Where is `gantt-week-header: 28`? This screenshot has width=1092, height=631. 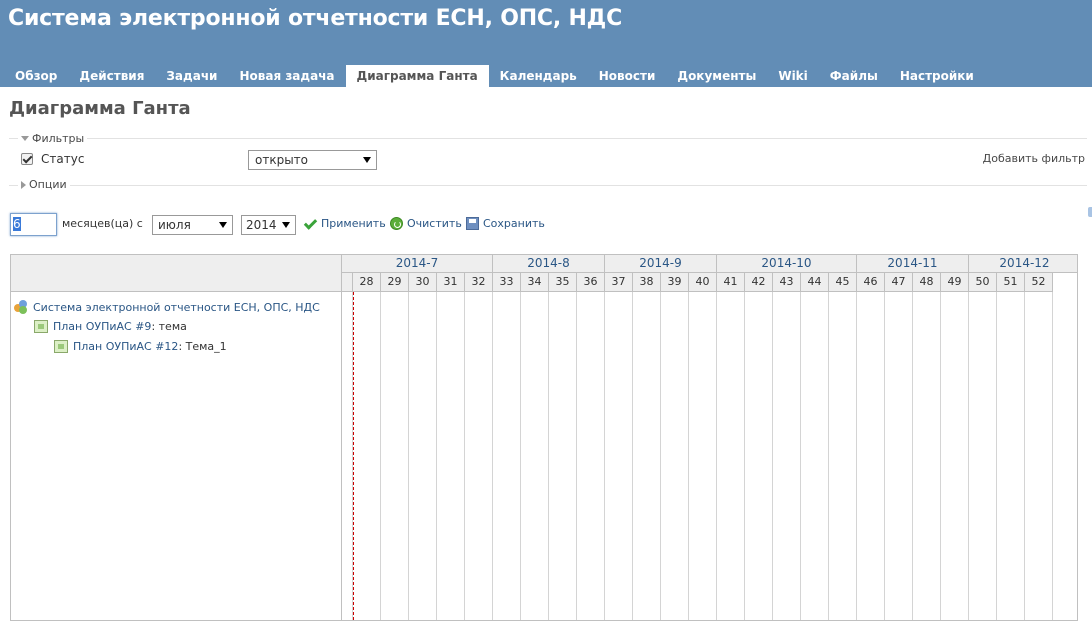 gantt-week-header: 28 is located at coordinates (367, 282).